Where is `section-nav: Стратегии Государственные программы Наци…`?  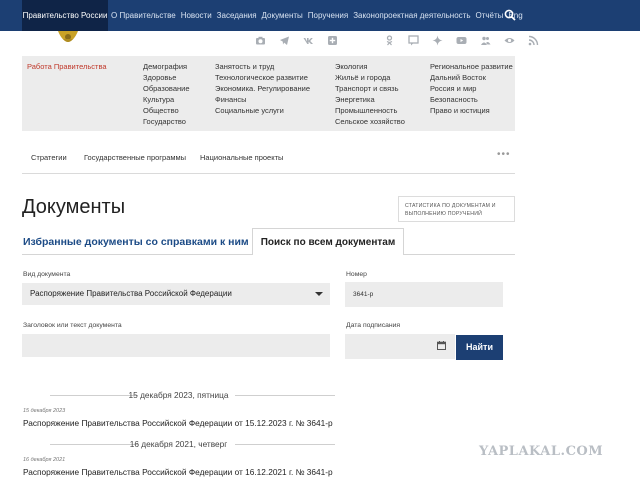
section-nav: Стратегии Государственные программы Наци… is located at coordinates (268, 160).